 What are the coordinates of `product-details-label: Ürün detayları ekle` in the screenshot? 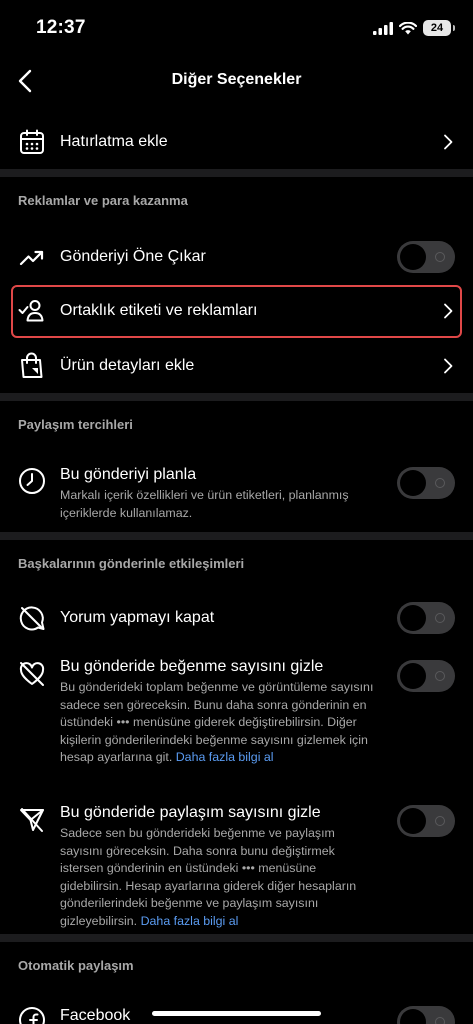 It's located at (127, 365).